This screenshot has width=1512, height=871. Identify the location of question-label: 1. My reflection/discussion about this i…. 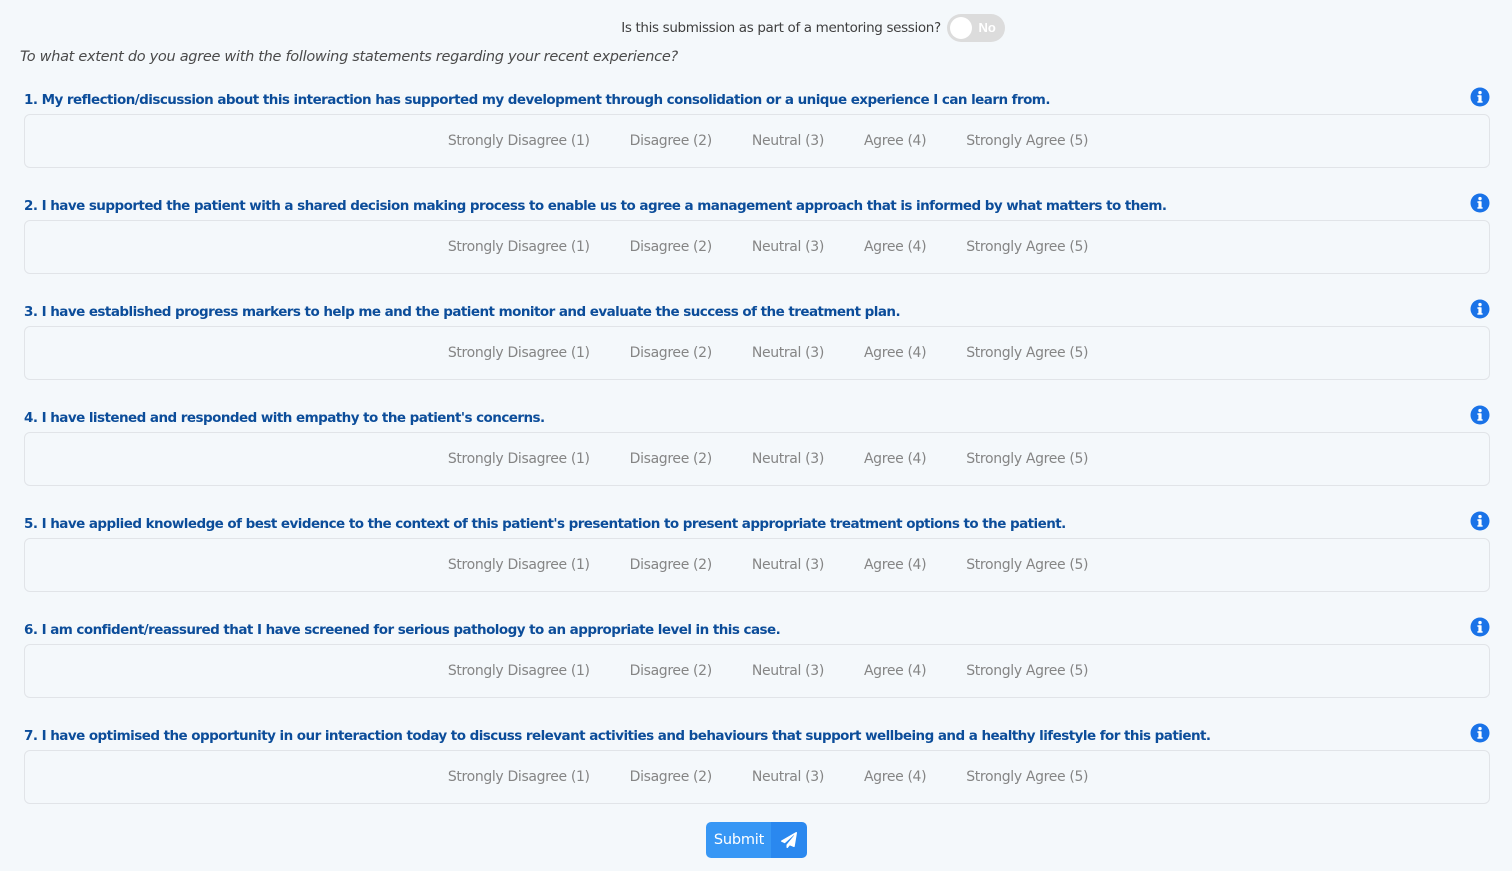
(537, 100).